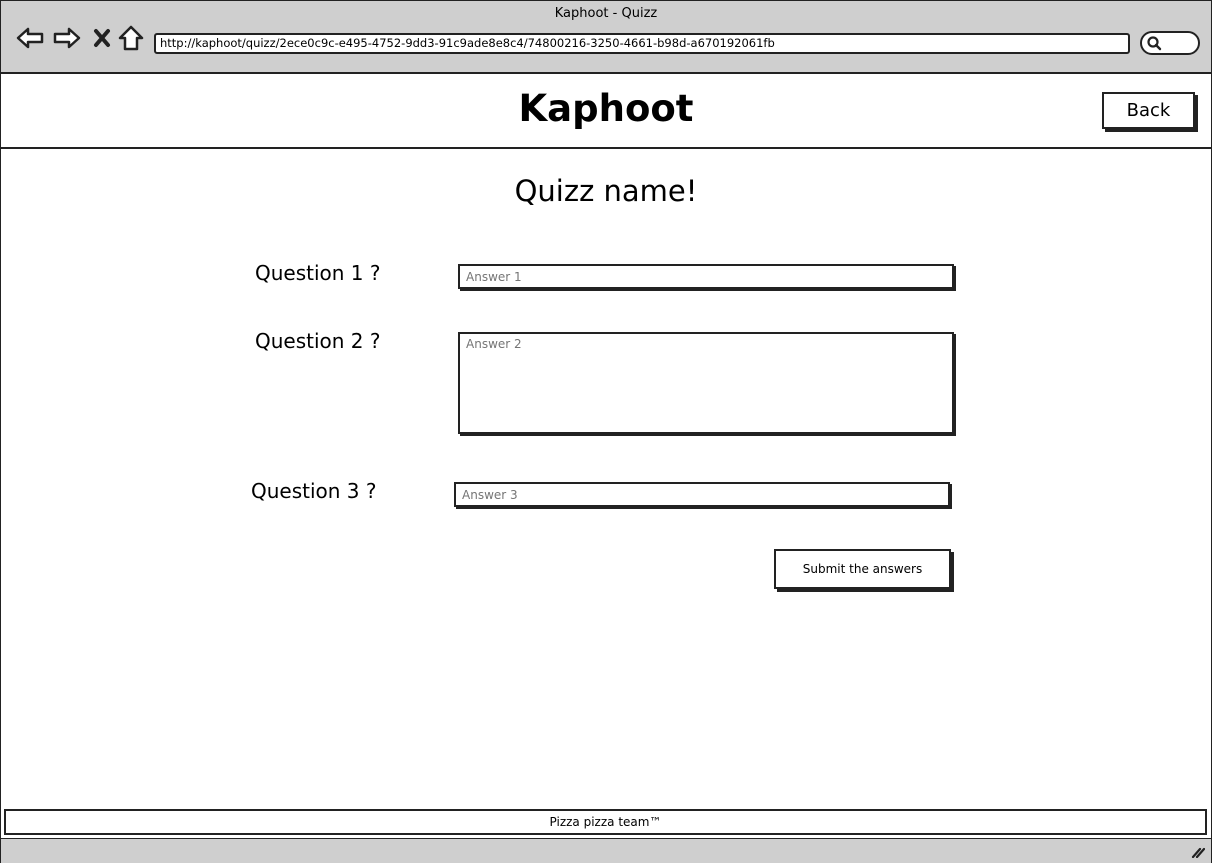 This screenshot has height=863, width=1212. What do you see at coordinates (706, 276) in the screenshot?
I see `answer-1-input` at bounding box center [706, 276].